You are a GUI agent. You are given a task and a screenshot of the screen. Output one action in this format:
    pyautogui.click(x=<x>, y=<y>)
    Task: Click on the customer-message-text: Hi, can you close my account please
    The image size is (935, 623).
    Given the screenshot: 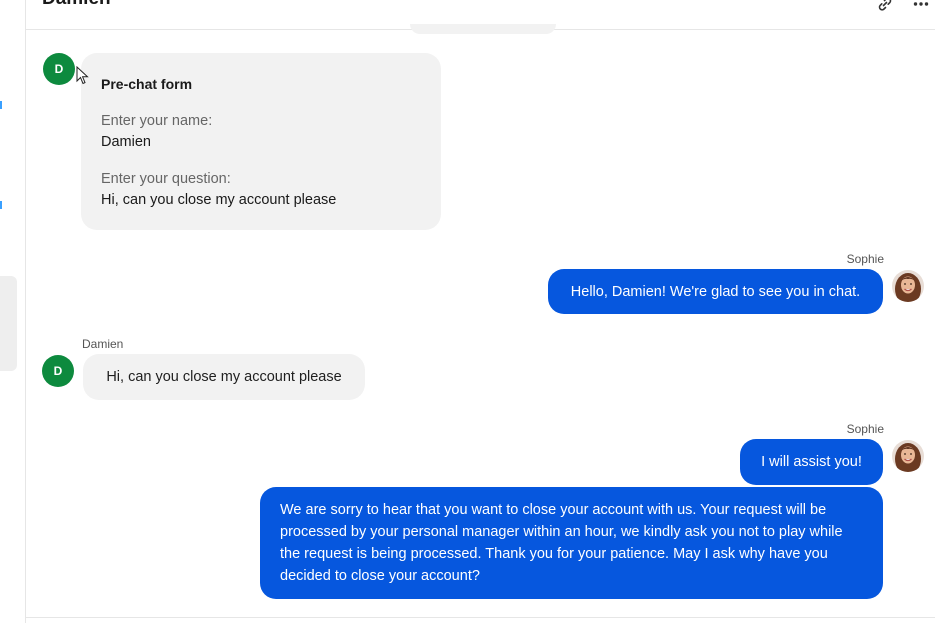 What is the action you would take?
    pyautogui.click(x=224, y=377)
    